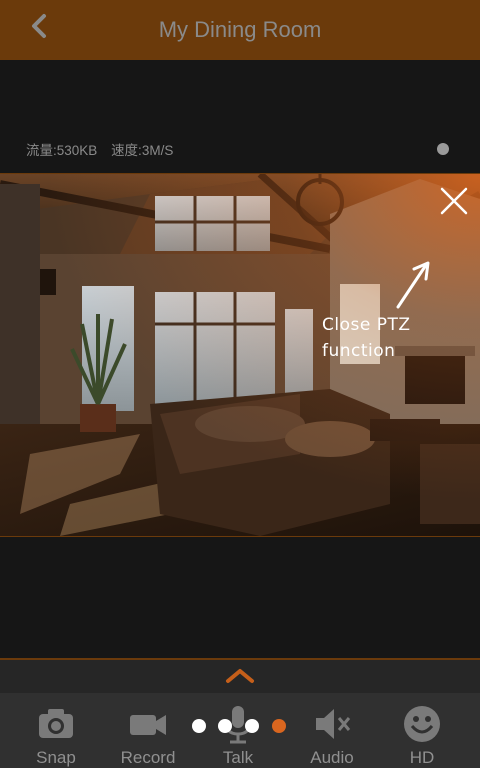 This screenshot has width=480, height=768. Describe the element at coordinates (332, 757) in the screenshot. I see `audio-label: Audio` at that location.